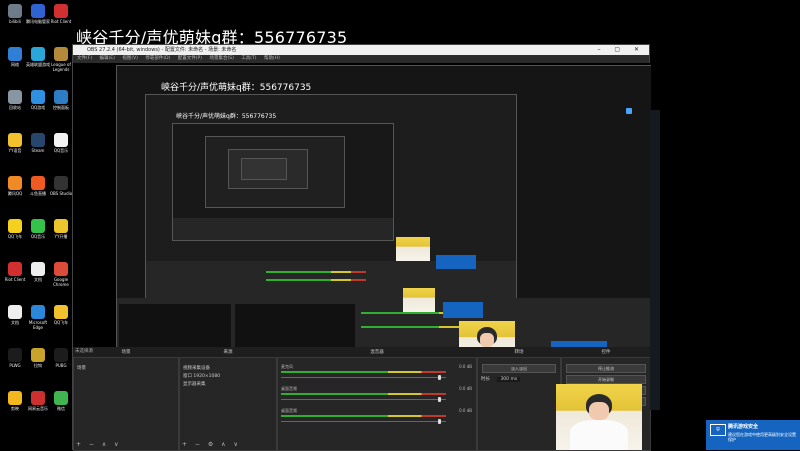  What do you see at coordinates (655, 260) in the screenshot?
I see `background-window-edge` at bounding box center [655, 260].